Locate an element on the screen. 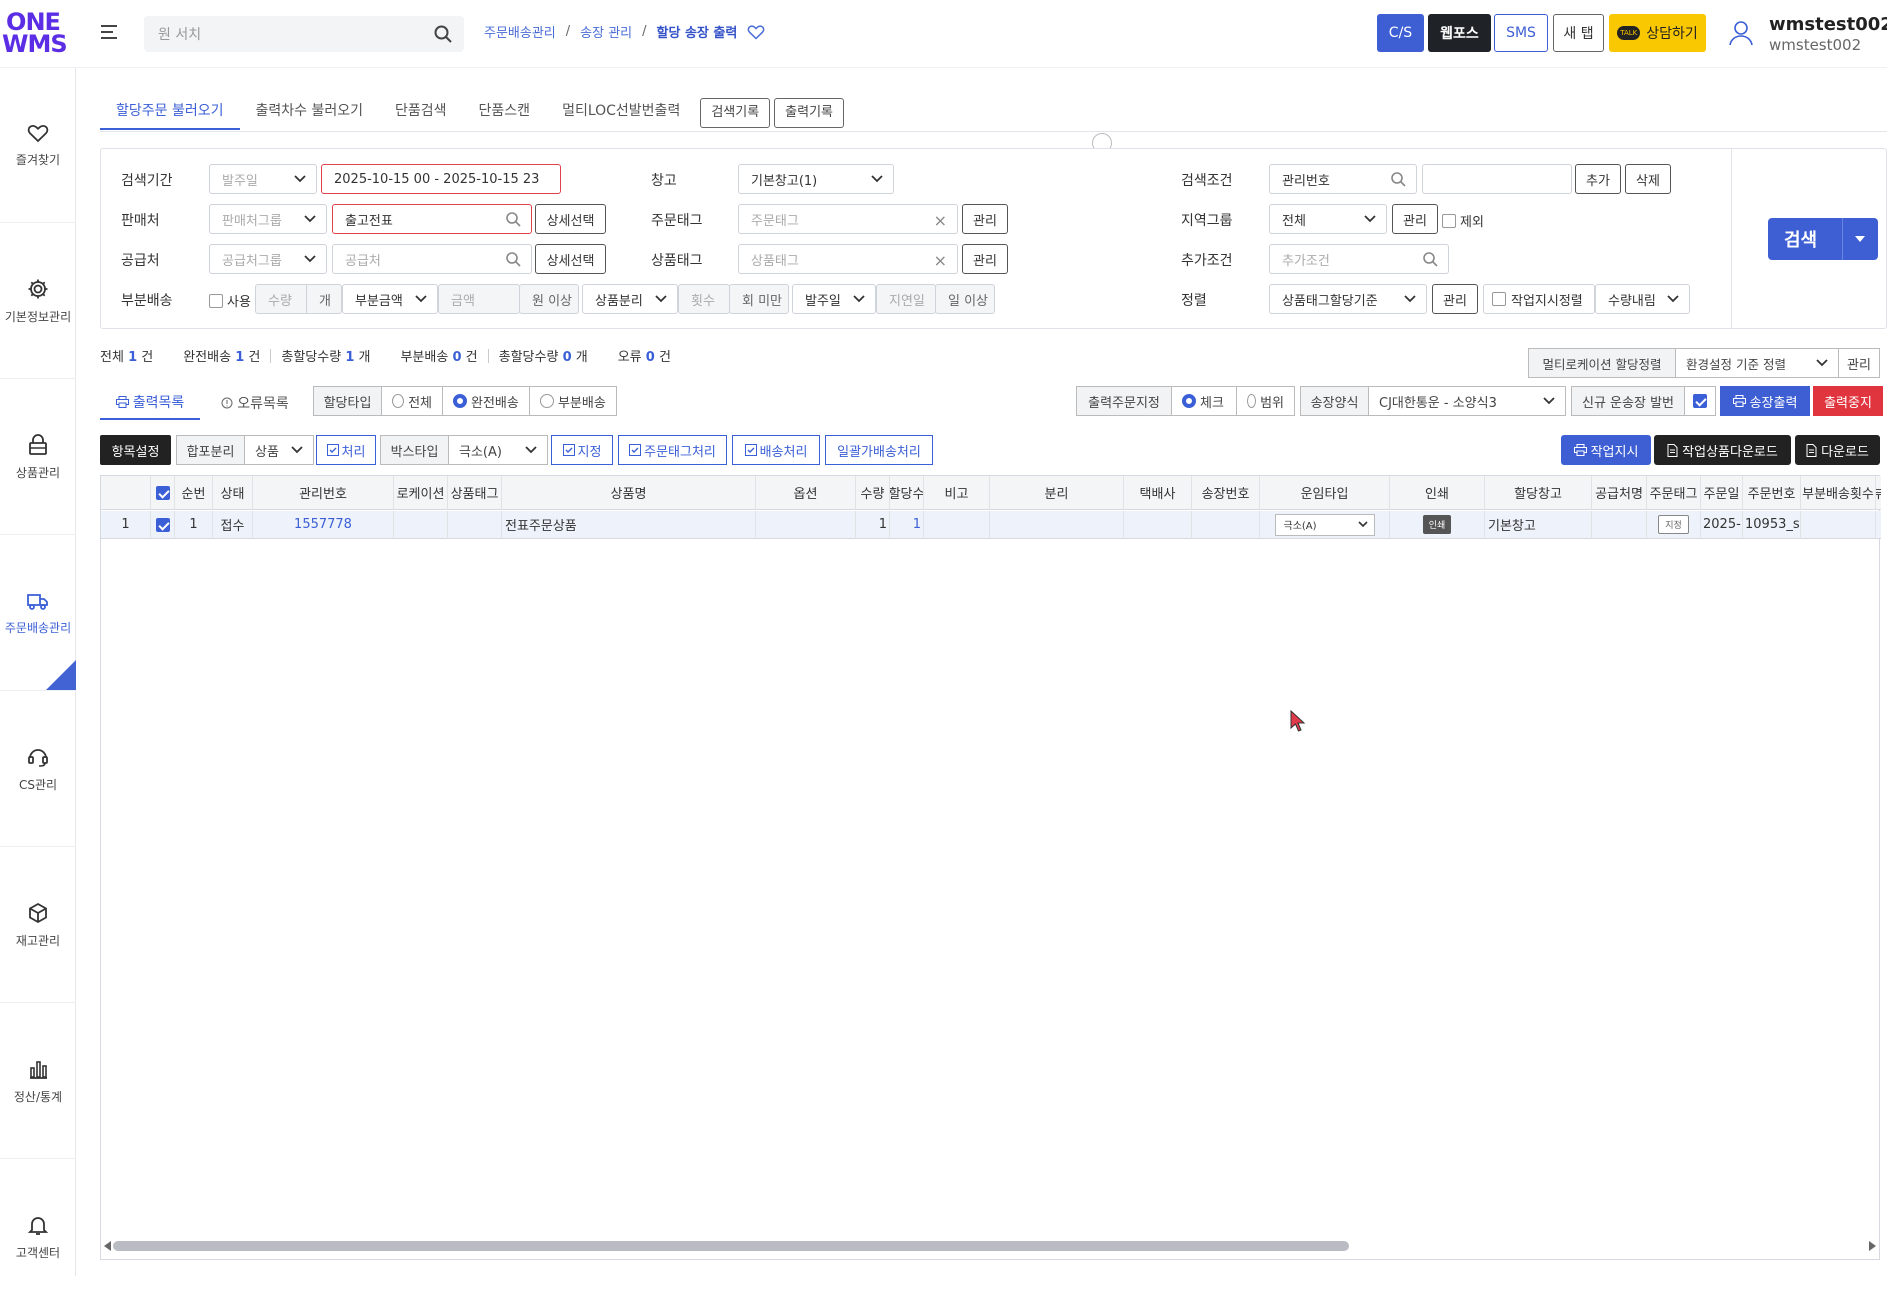  sort-manage-button: 관리 is located at coordinates (1455, 299).